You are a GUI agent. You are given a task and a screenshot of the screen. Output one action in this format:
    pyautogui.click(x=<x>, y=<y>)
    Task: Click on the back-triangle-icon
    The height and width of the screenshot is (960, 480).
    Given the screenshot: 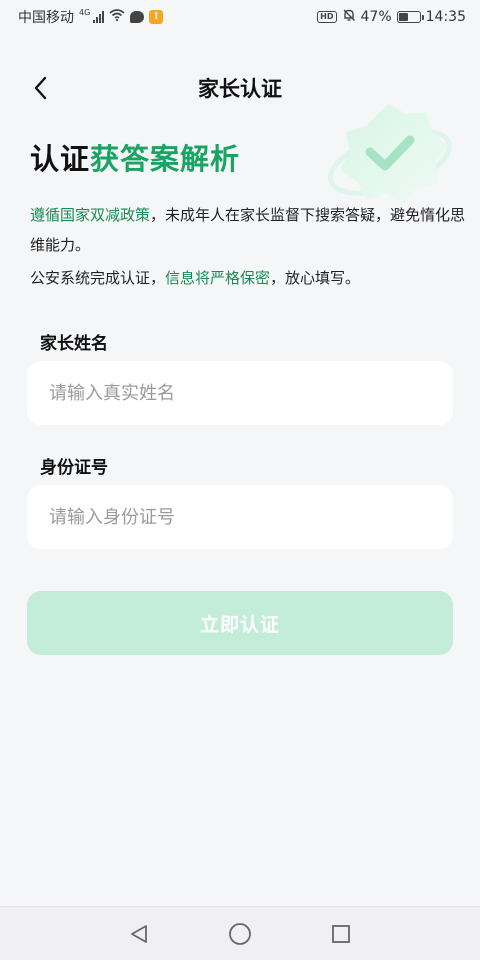 What is the action you would take?
    pyautogui.click(x=138, y=933)
    